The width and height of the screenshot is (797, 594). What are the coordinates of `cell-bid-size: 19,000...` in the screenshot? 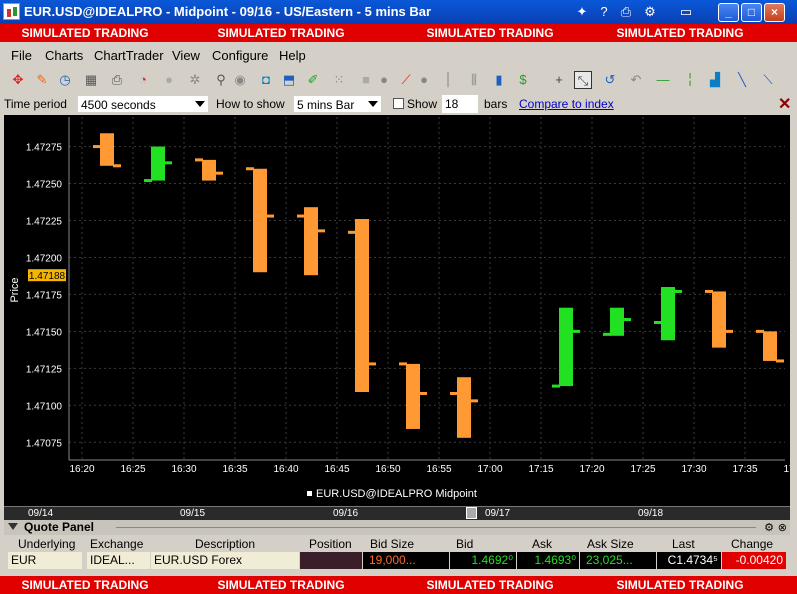 It's located at (406, 560).